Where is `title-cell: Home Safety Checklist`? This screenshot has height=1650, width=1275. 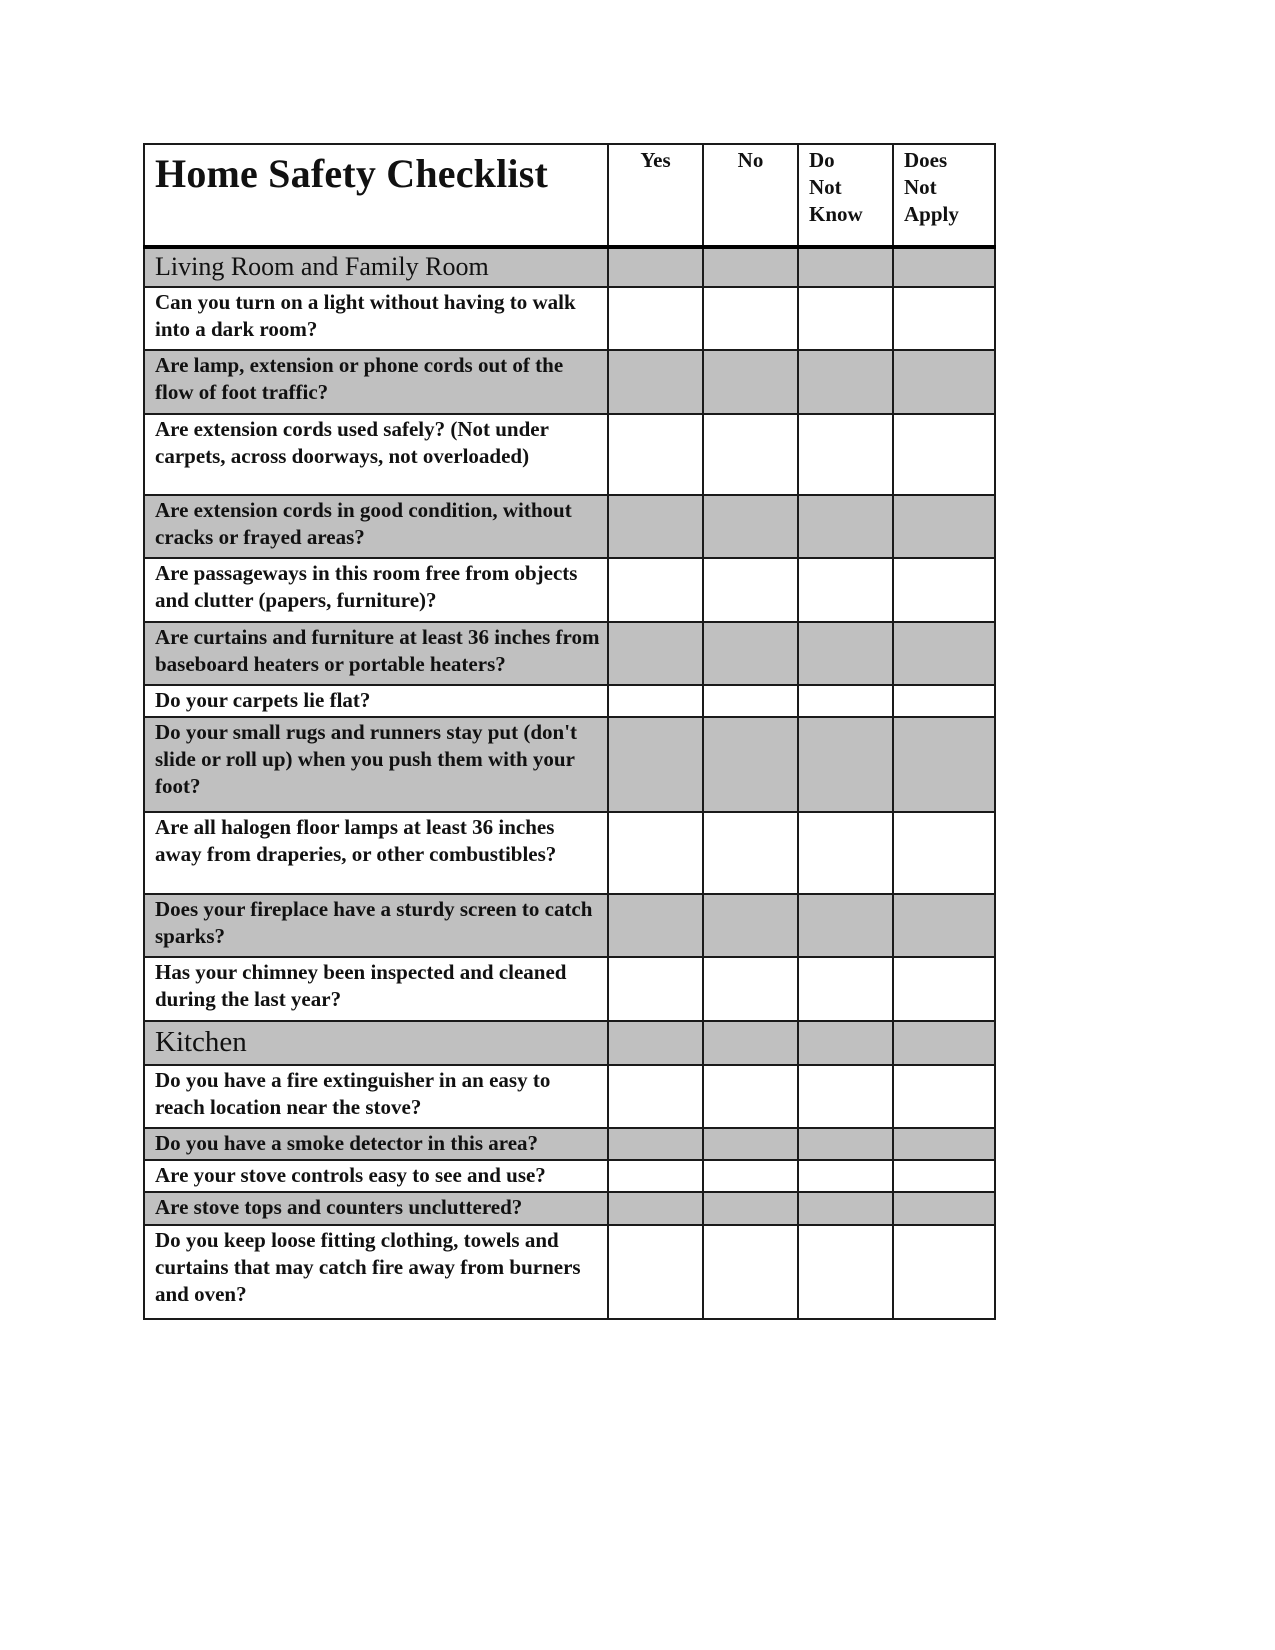
title-cell: Home Safety Checklist is located at coordinates (376, 196).